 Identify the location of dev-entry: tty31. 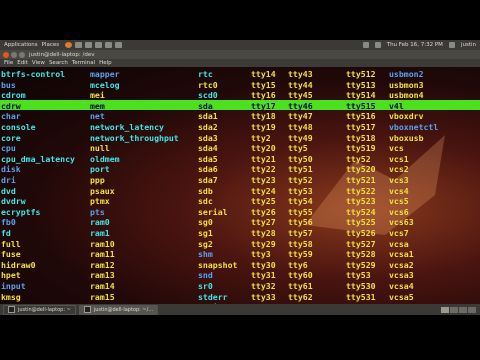
(263, 275).